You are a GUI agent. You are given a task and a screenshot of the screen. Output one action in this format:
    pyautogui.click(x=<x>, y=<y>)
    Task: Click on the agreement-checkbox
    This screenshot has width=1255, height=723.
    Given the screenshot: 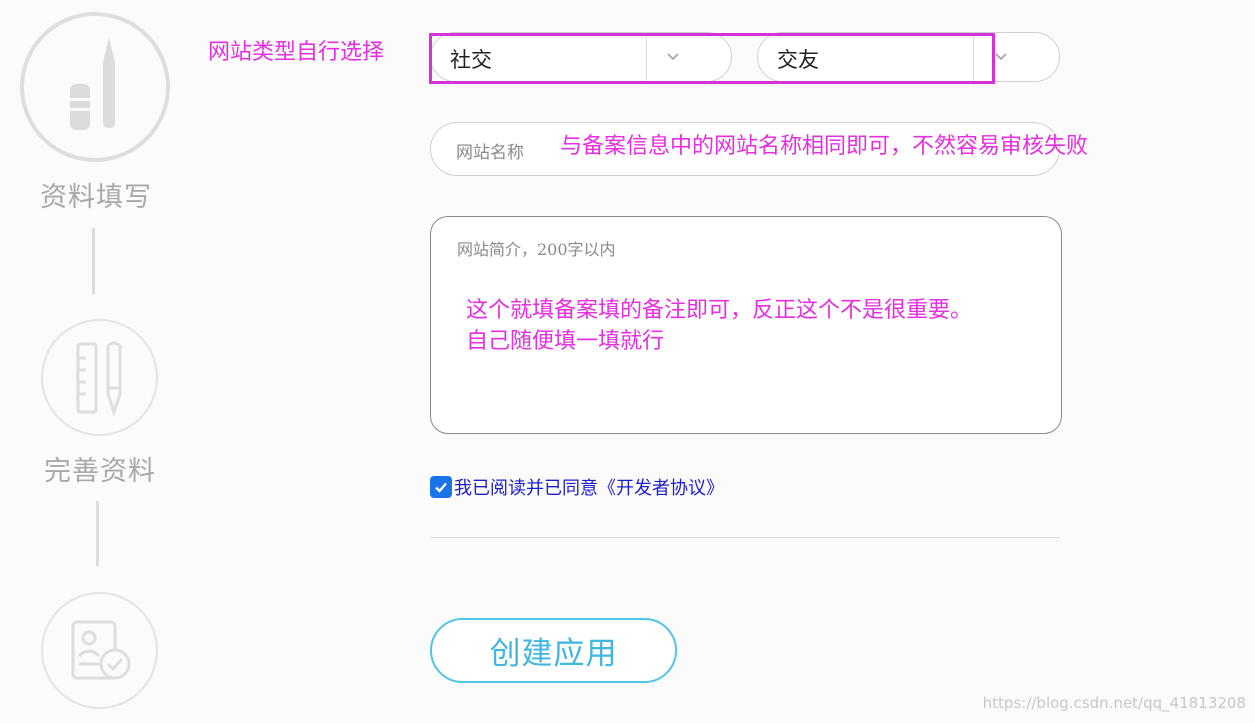 What is the action you would take?
    pyautogui.click(x=441, y=487)
    